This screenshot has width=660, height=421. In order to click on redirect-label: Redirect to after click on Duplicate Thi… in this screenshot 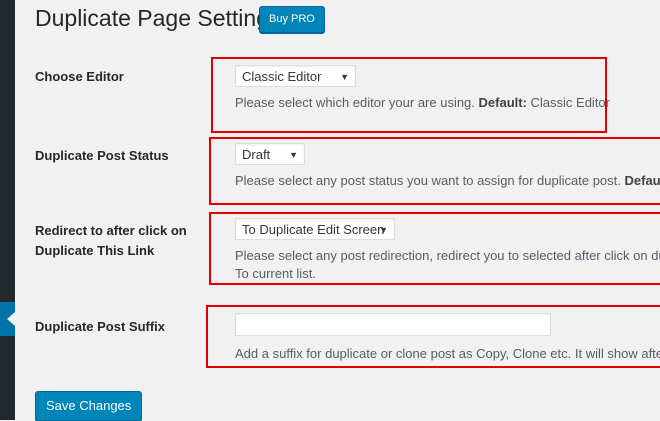, I will do `click(111, 240)`.